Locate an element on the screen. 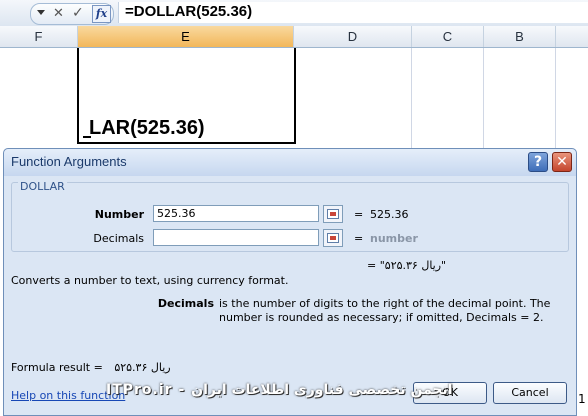 This screenshot has width=588, height=416. decimals-result: number is located at coordinates (394, 238).